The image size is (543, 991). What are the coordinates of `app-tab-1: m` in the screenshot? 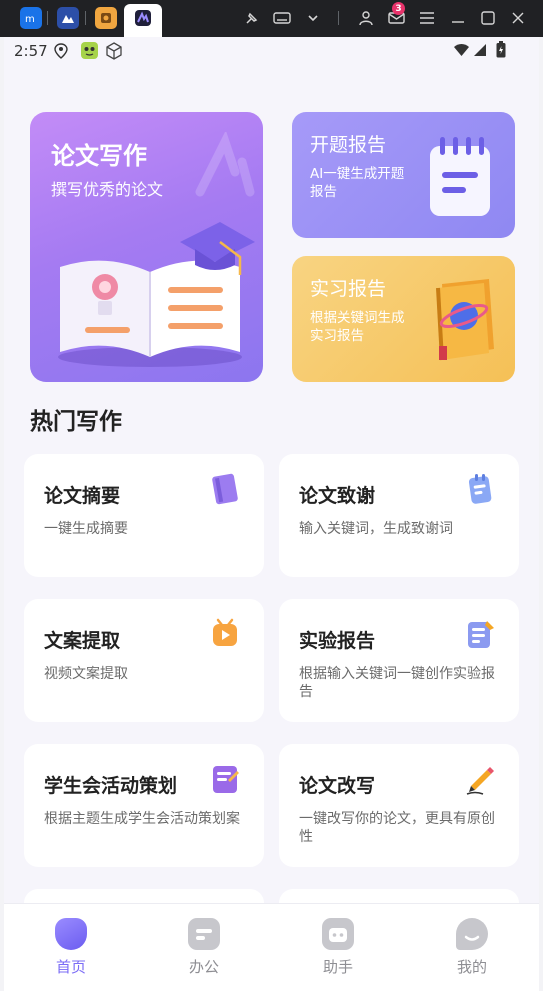 It's located at (31, 18).